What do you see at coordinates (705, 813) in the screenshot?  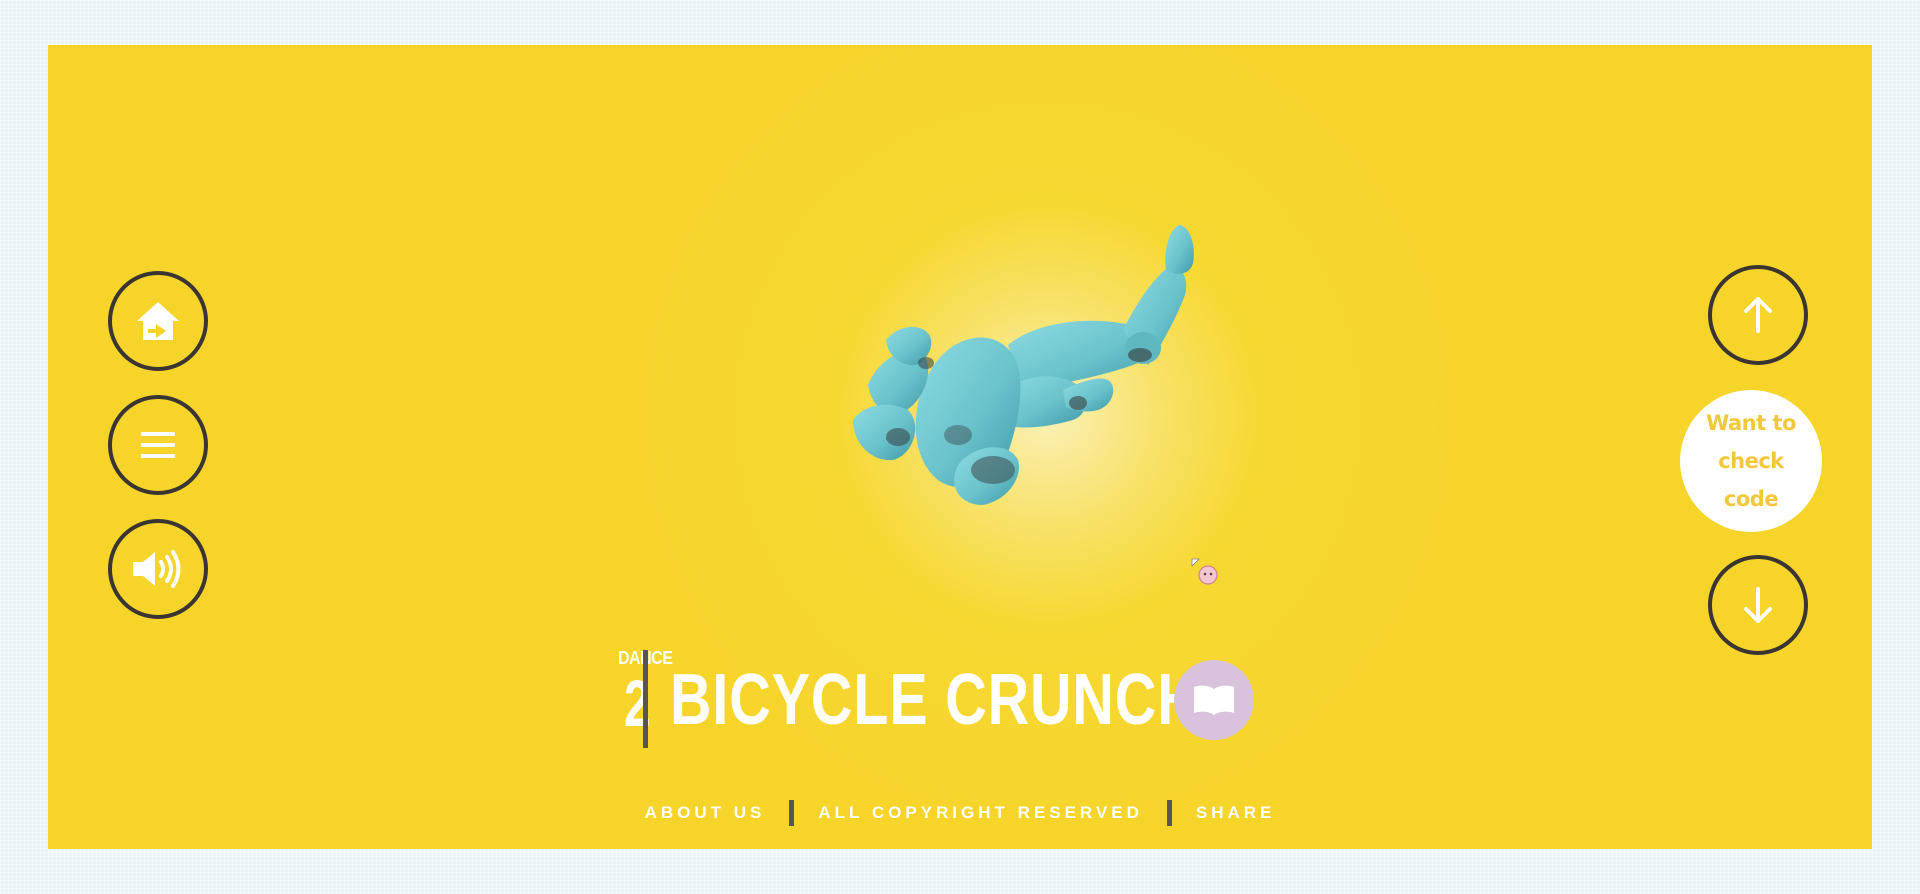 I see `about-us-link: ABOUT US` at bounding box center [705, 813].